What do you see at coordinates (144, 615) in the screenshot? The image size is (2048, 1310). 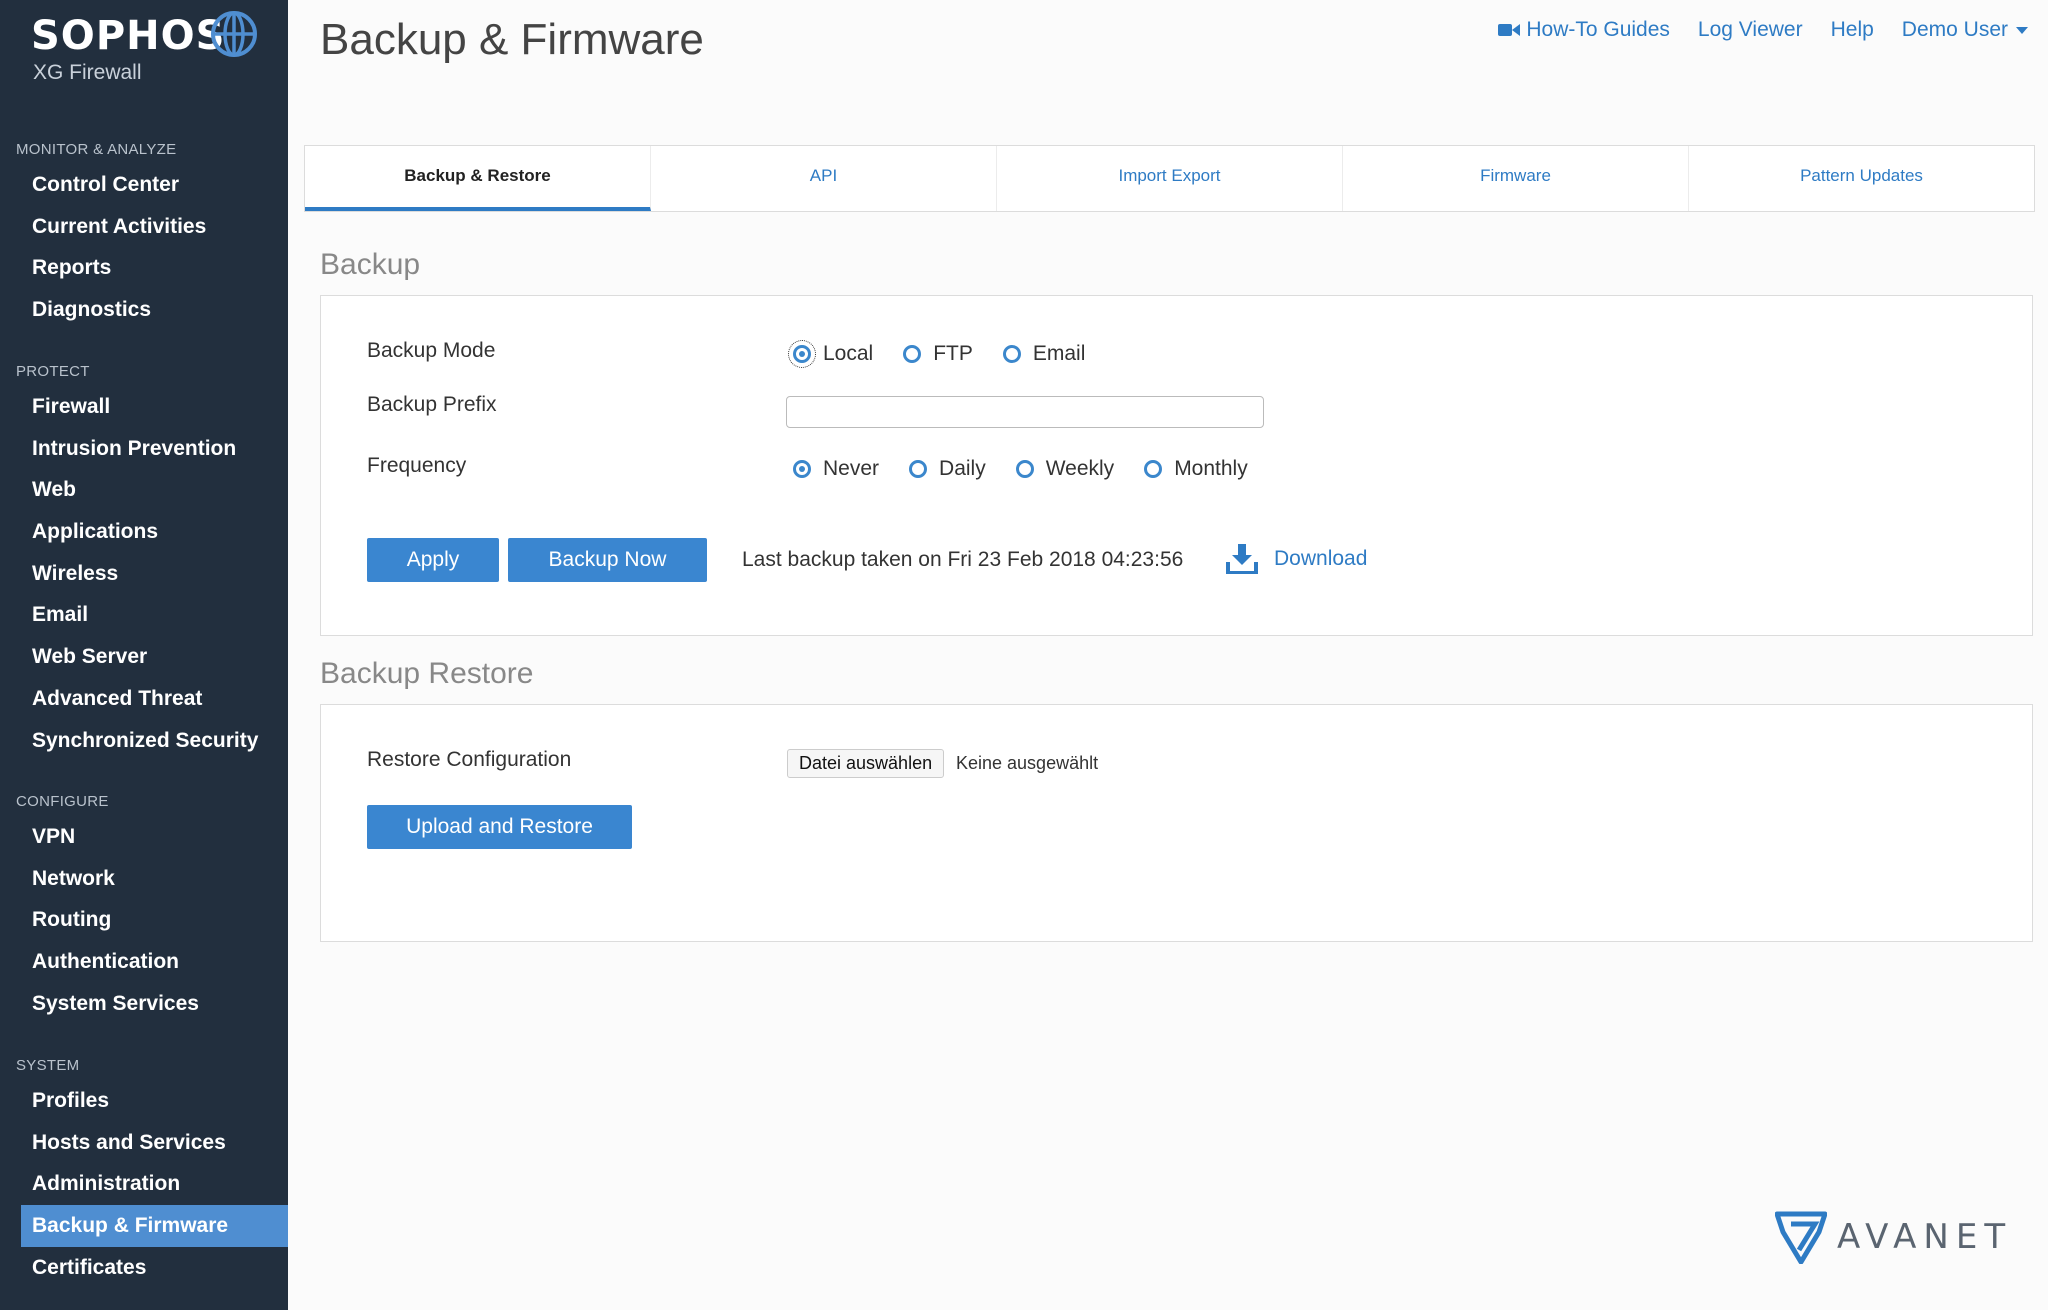 I see `sidebar-item-email: Email` at bounding box center [144, 615].